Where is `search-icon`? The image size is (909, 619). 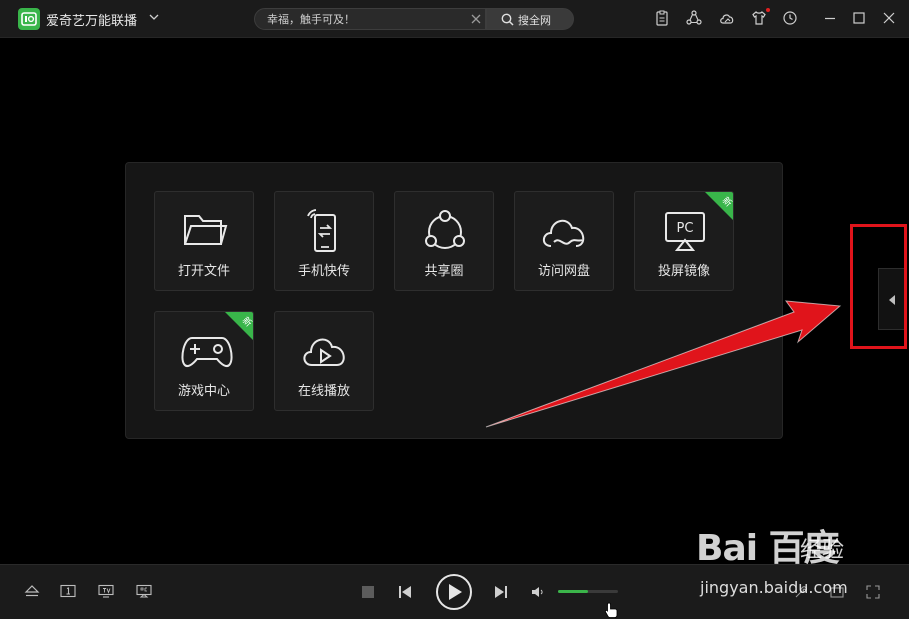
search-icon is located at coordinates (507, 19).